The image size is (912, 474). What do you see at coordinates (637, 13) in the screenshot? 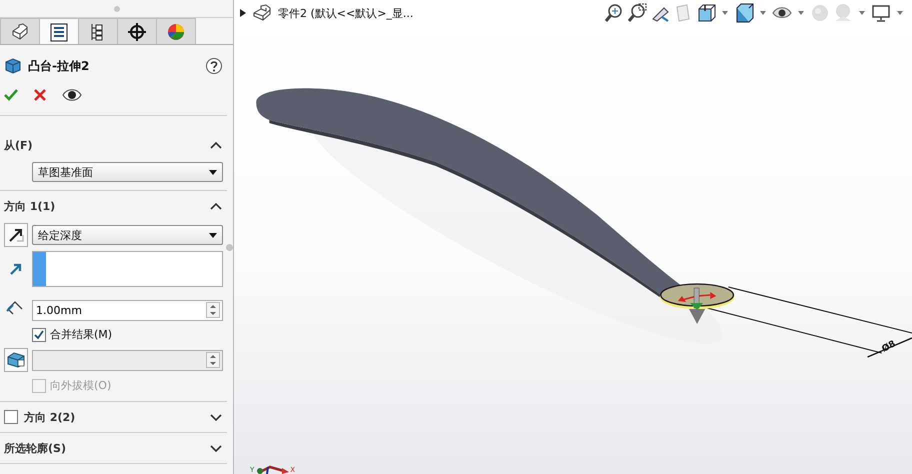
I see `zoom-area-icon` at bounding box center [637, 13].